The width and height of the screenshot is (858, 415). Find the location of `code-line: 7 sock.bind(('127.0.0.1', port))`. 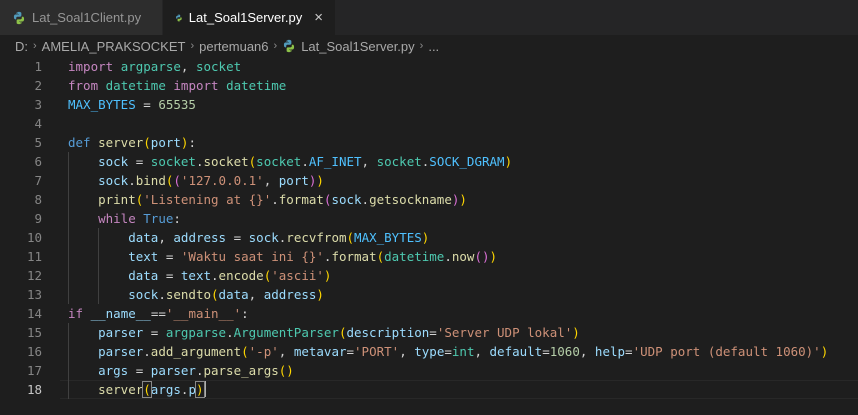

code-line: 7 sock.bind(('127.0.0.1', port)) is located at coordinates (429, 180).